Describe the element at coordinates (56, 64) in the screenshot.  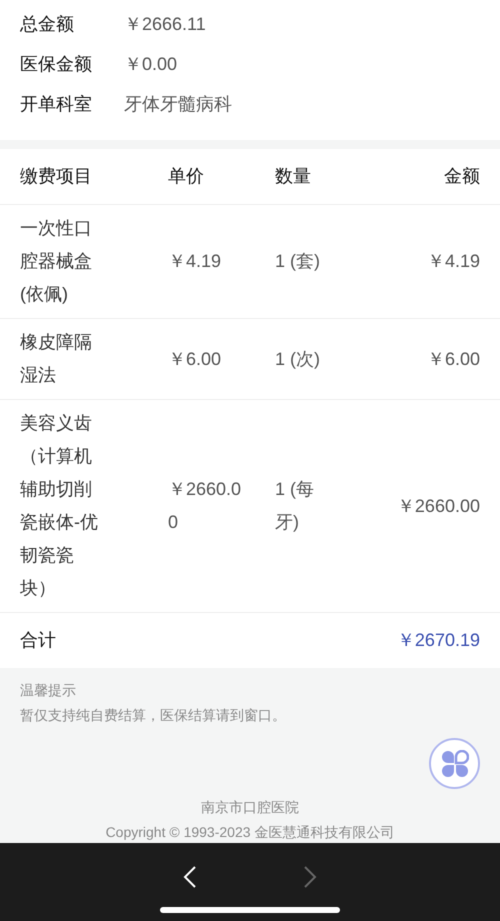
I see `summary-label: 医保金额` at that location.